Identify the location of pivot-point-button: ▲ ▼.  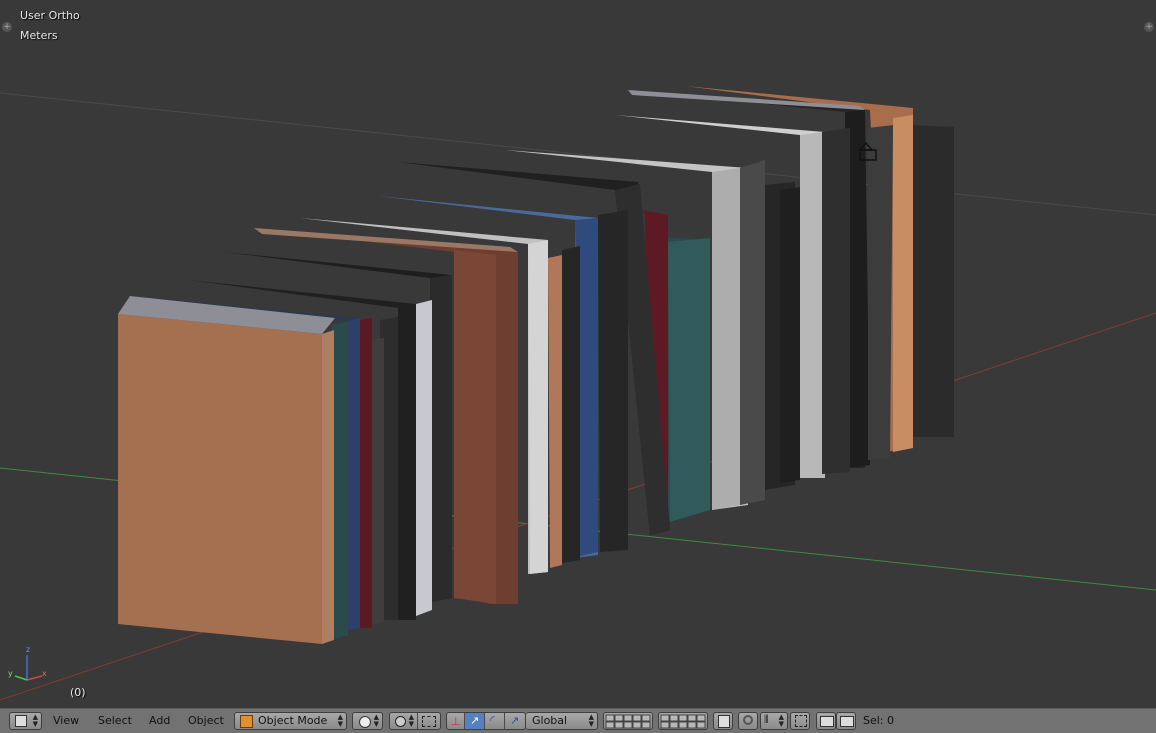
(404, 721).